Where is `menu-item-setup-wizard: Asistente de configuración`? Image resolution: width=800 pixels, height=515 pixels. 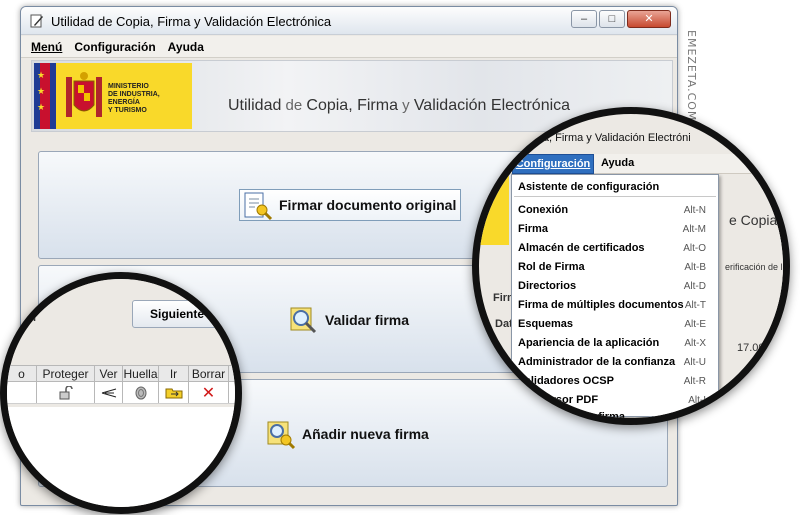 menu-item-setup-wizard: Asistente de configuración is located at coordinates (615, 187).